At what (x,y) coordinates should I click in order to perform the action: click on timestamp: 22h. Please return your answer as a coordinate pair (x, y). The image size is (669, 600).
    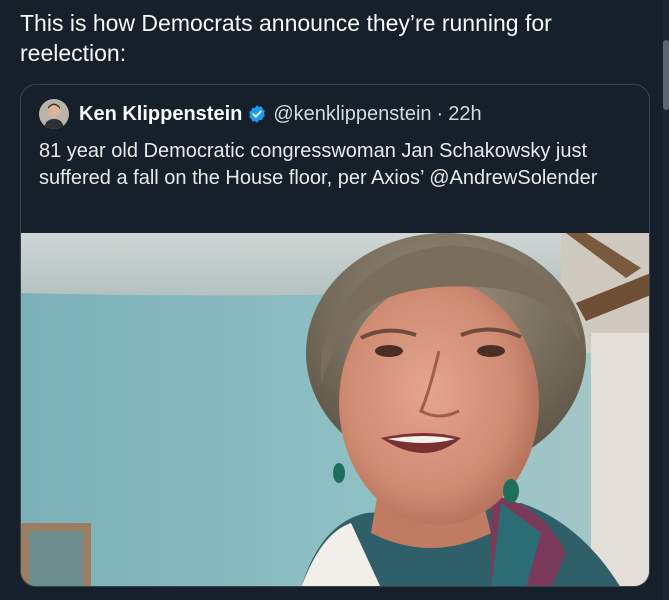
    Looking at the image, I should click on (464, 114).